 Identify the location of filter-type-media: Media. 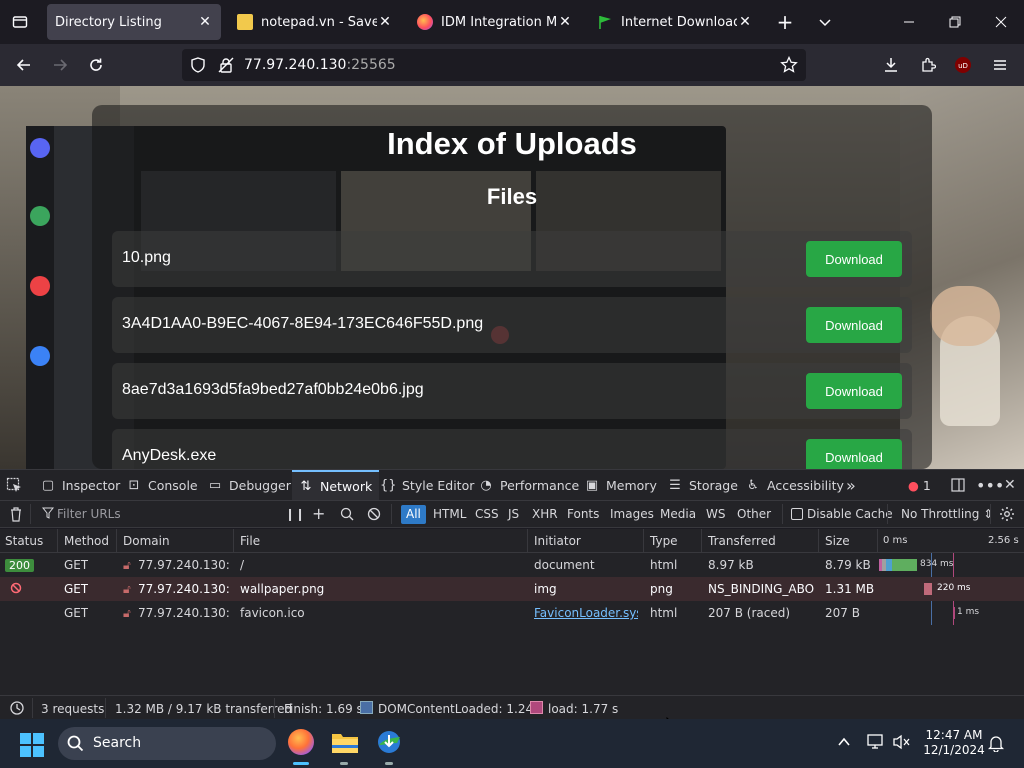
(678, 514).